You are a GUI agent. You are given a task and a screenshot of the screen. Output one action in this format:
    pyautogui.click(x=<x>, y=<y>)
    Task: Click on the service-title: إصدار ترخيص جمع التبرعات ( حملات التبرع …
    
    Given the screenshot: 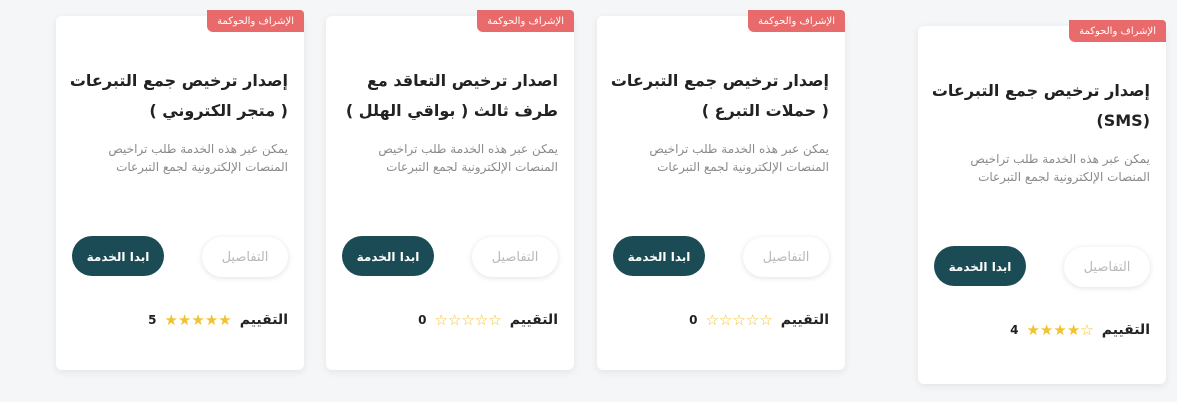 What is the action you would take?
    pyautogui.click(x=719, y=95)
    